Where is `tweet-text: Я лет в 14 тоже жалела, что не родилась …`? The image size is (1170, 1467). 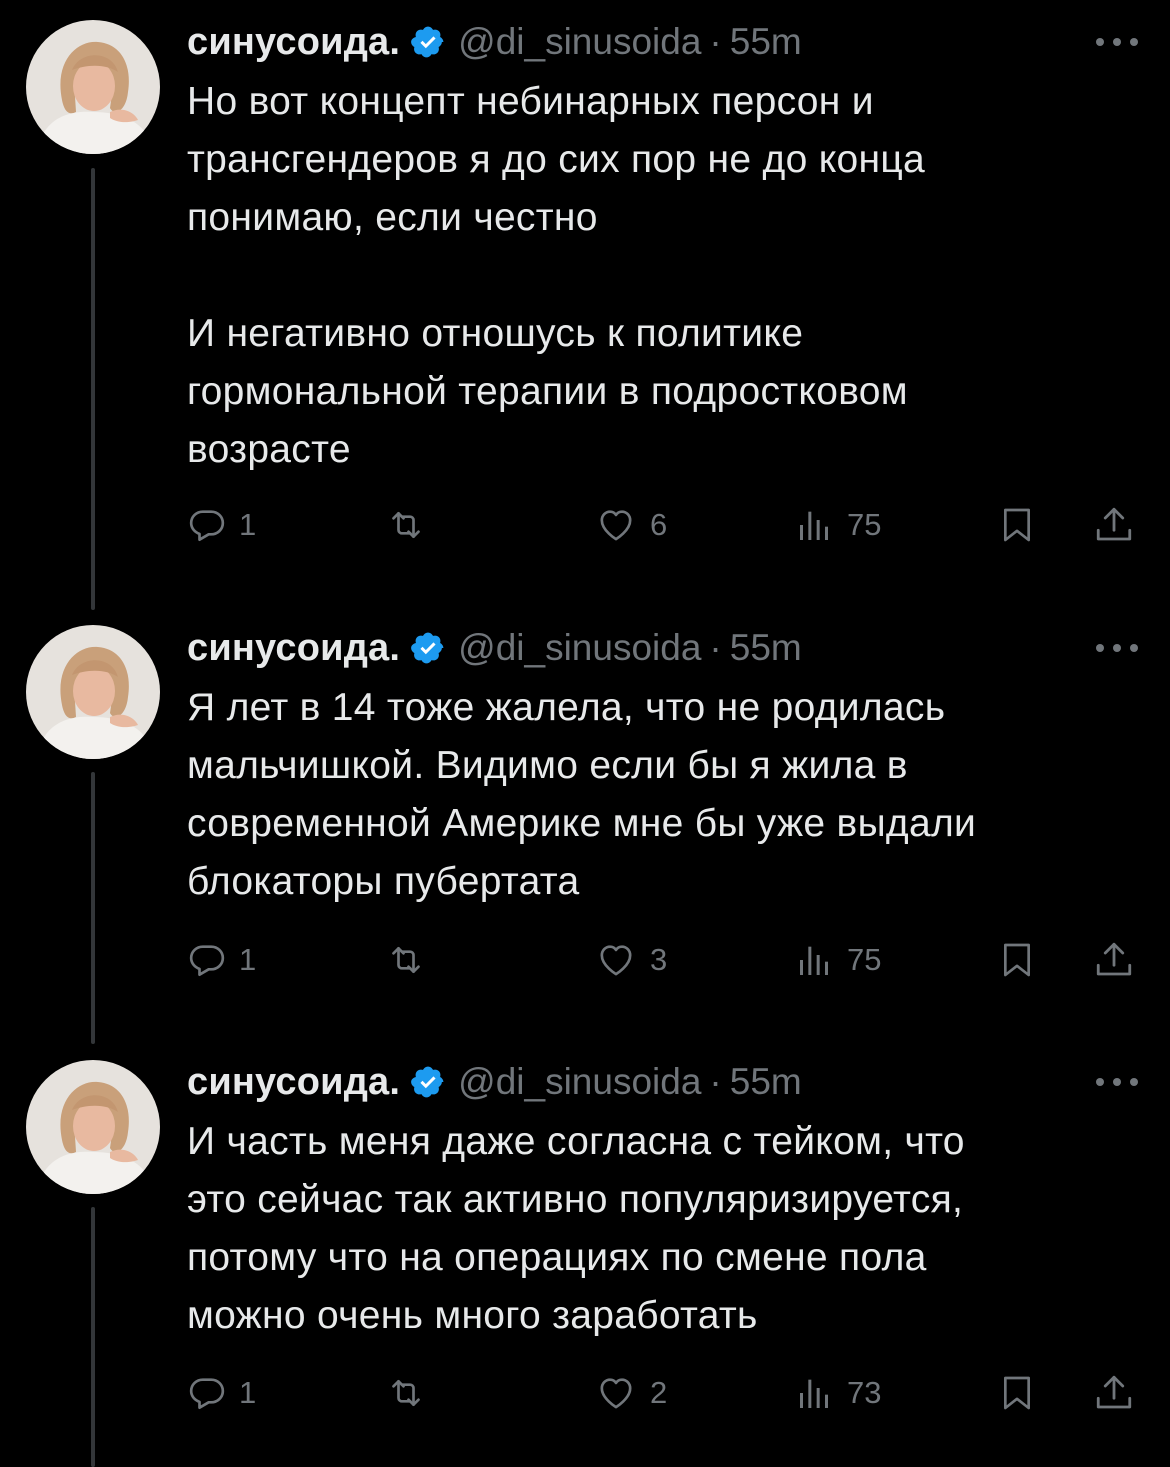
tweet-text: Я лет в 14 тоже жалела, что не родилась … is located at coordinates (582, 794).